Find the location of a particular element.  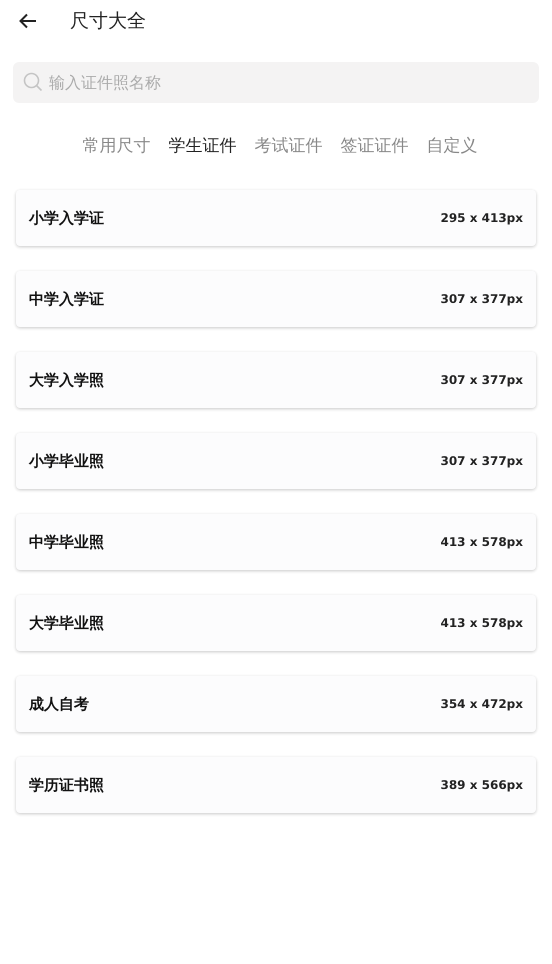

category-tab: 考试证件 is located at coordinates (288, 145).